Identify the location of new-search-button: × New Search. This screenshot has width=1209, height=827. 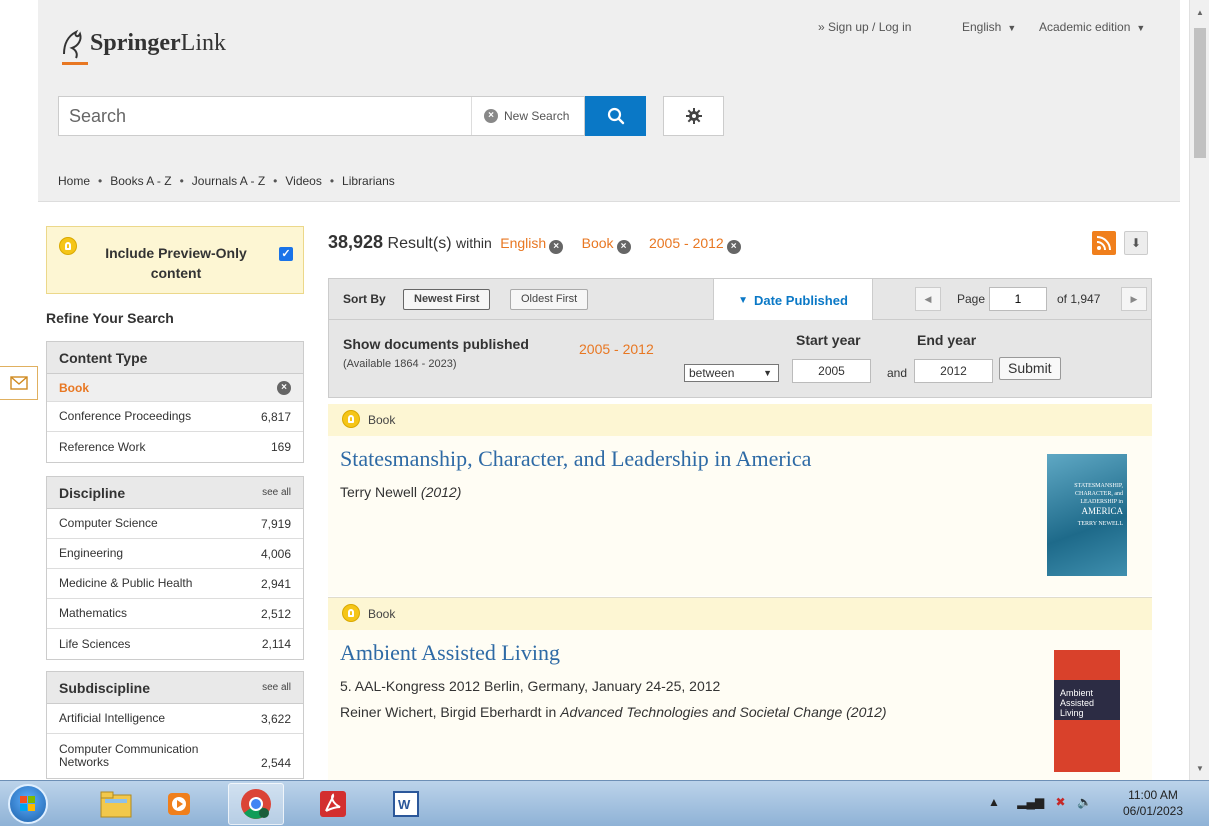
(520, 116).